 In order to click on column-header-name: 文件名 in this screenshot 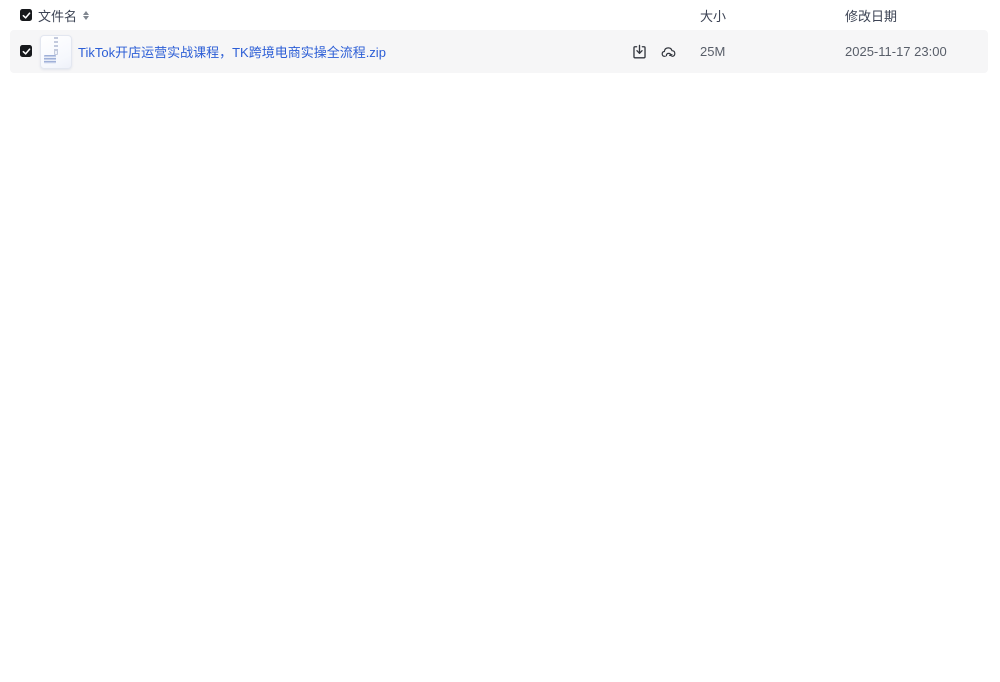, I will do `click(57, 15)`.